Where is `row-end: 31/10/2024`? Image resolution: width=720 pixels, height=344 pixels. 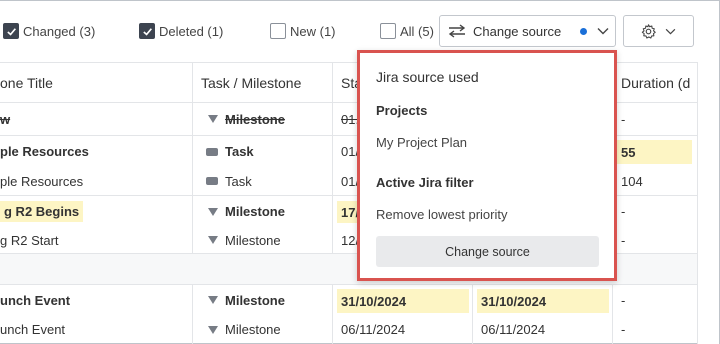
row-end: 31/10/2024 is located at coordinates (543, 301).